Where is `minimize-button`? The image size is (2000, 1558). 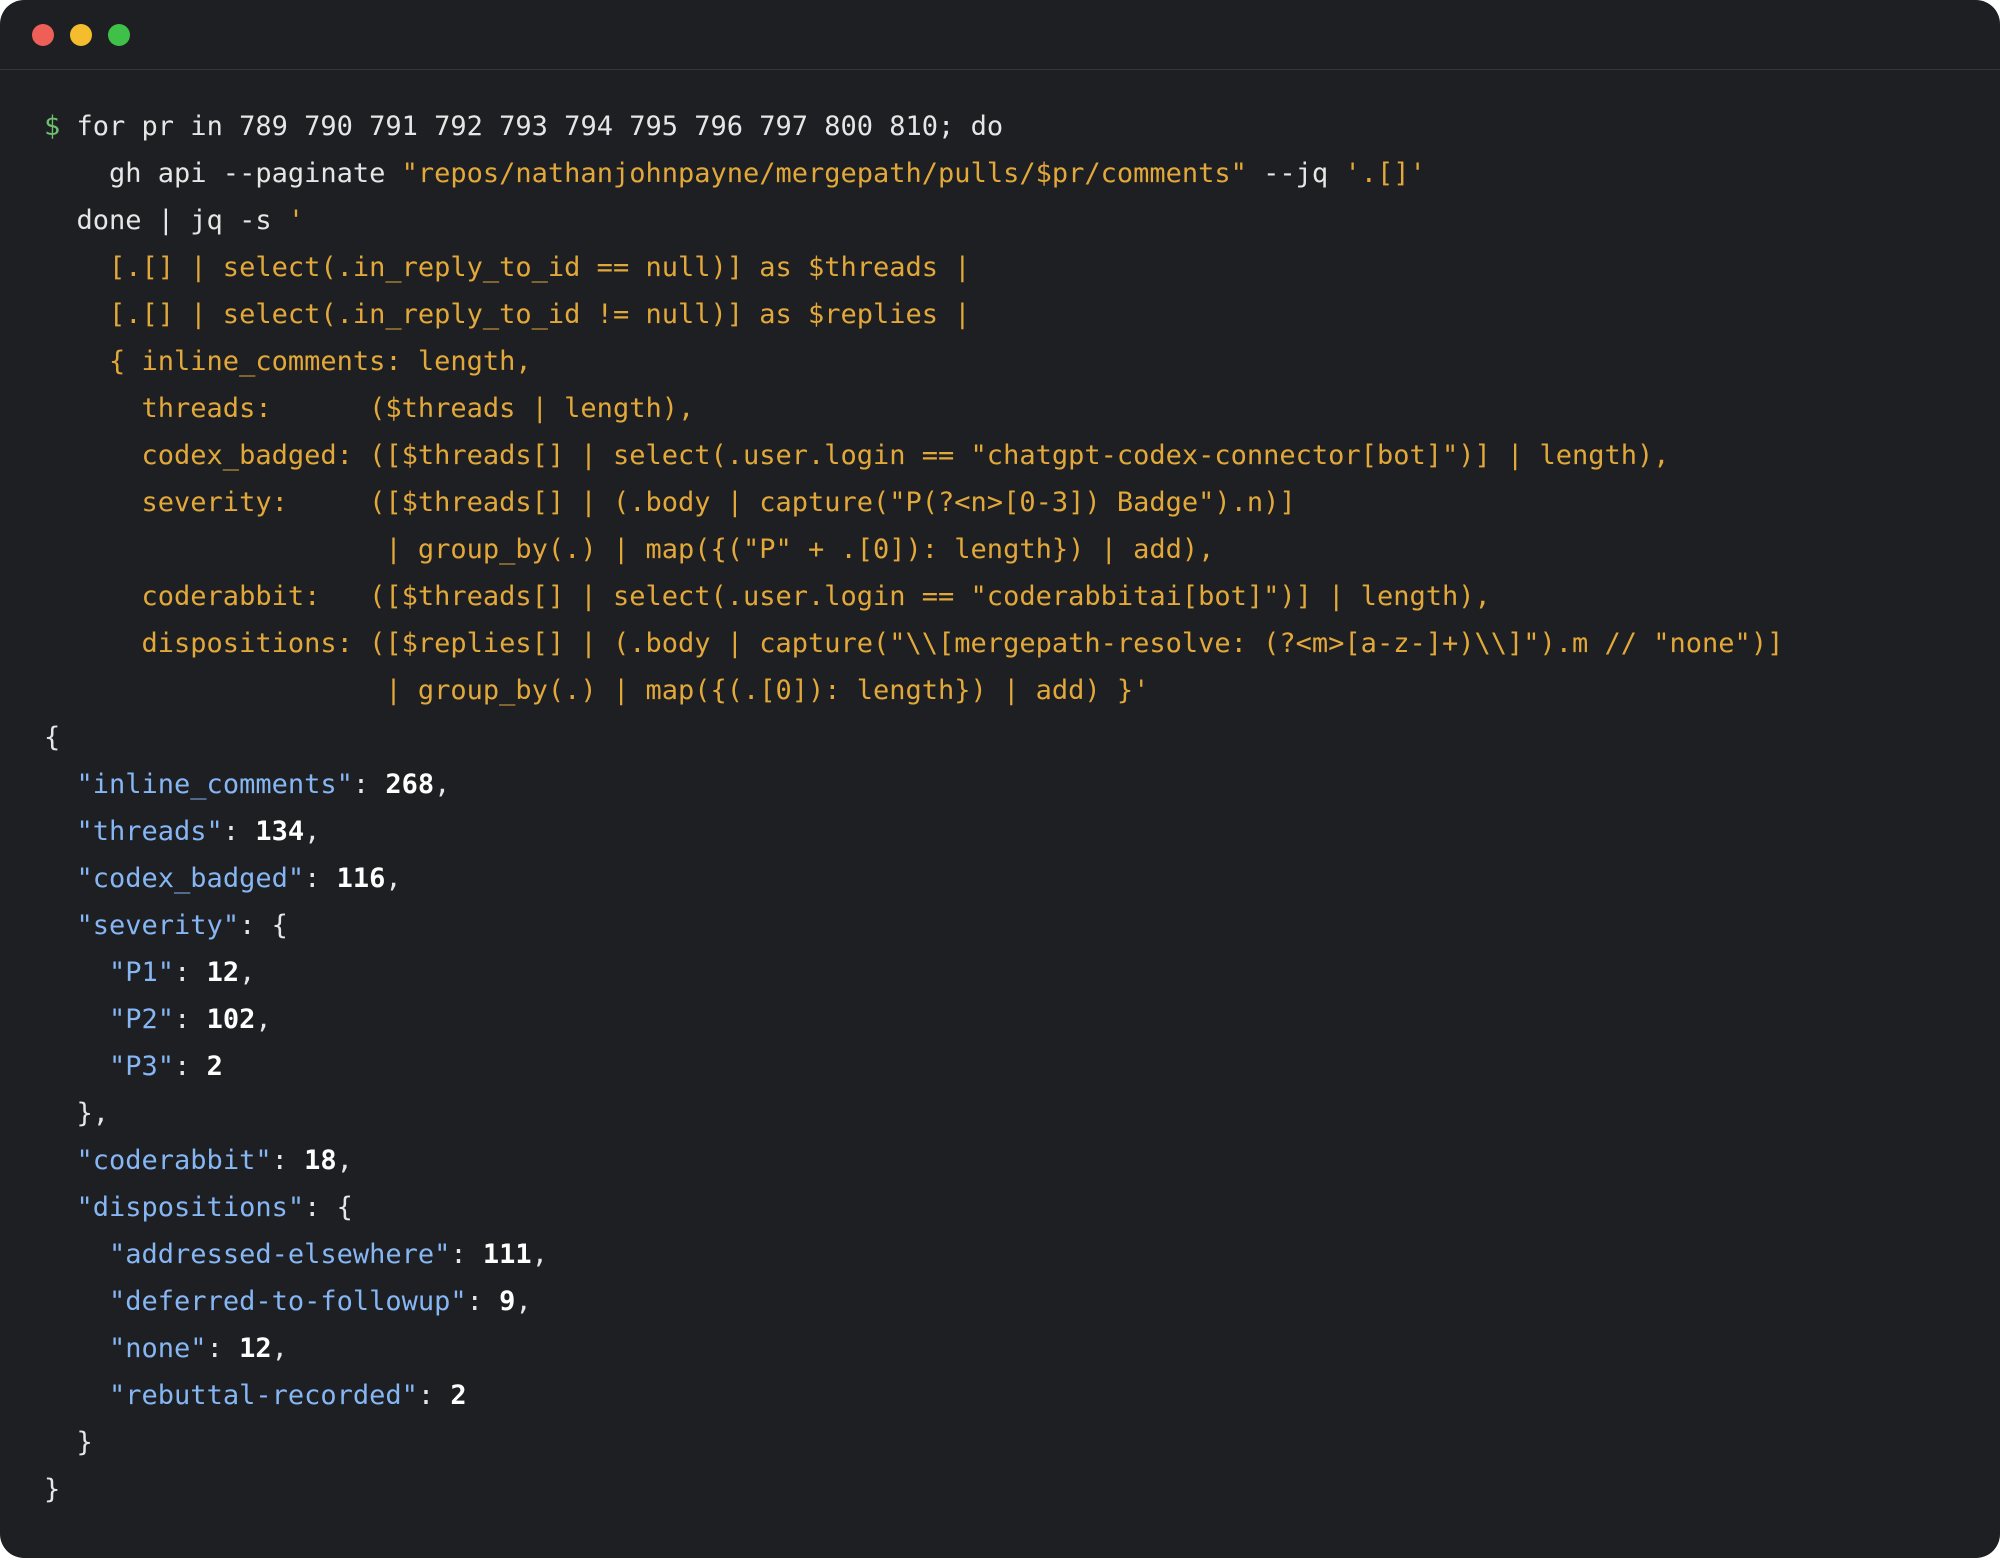 minimize-button is located at coordinates (81, 35).